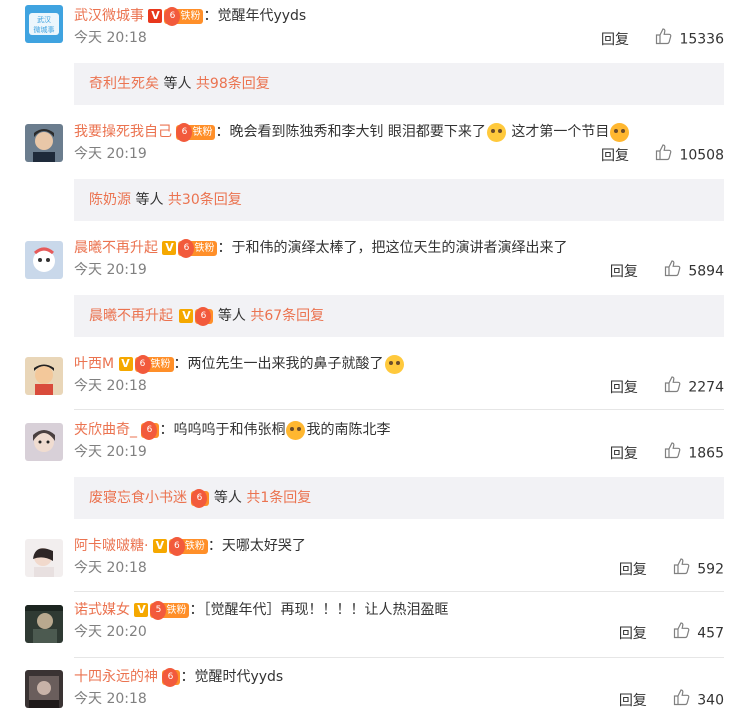  What do you see at coordinates (694, 453) in the screenshot?
I see `like-button: 1865` at bounding box center [694, 453].